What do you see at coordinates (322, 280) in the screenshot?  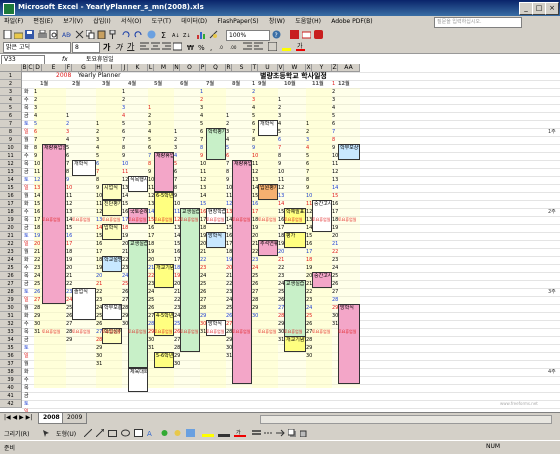 I see `event-block: 중간고사` at bounding box center [322, 280].